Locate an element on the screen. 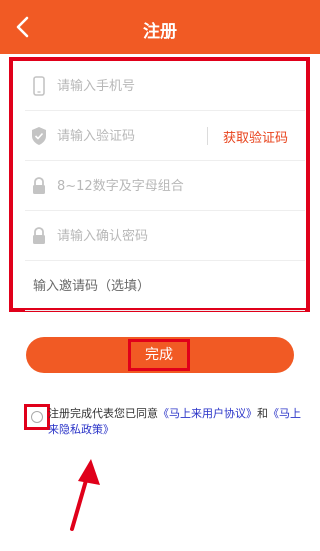  password-input is located at coordinates (172, 186).